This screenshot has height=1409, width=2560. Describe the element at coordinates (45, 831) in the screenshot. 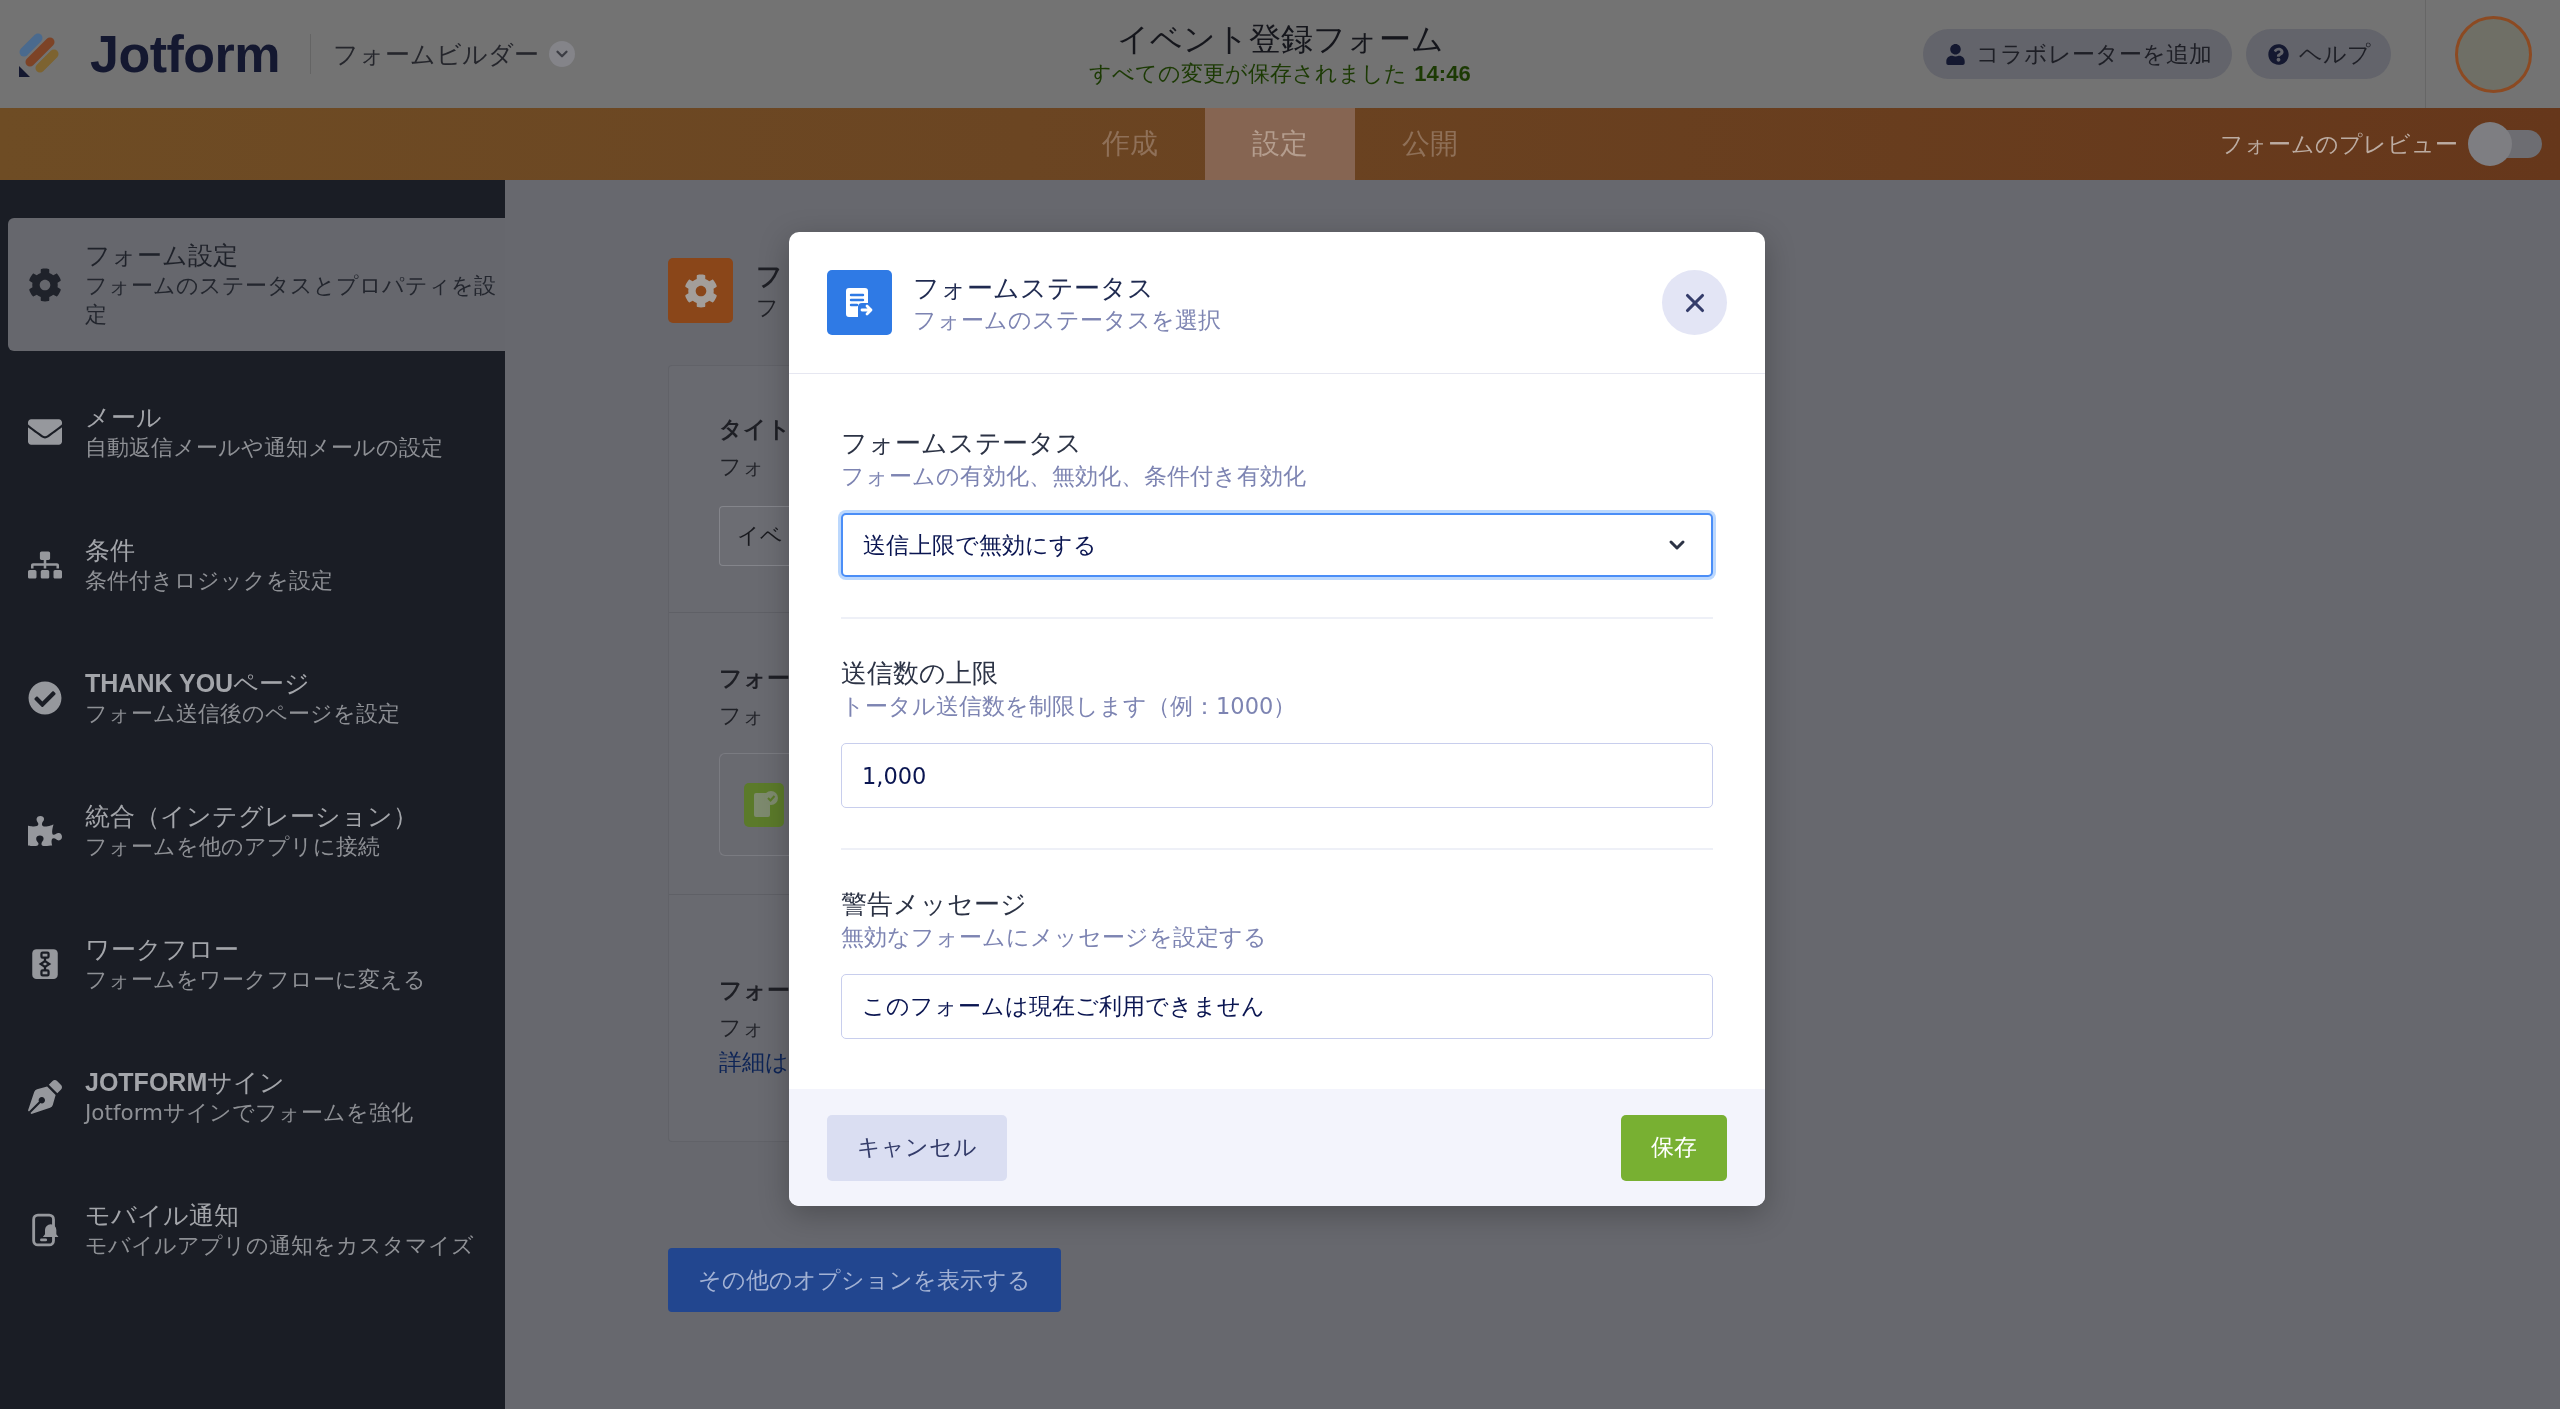

I see `puzzle-piece-icon` at that location.